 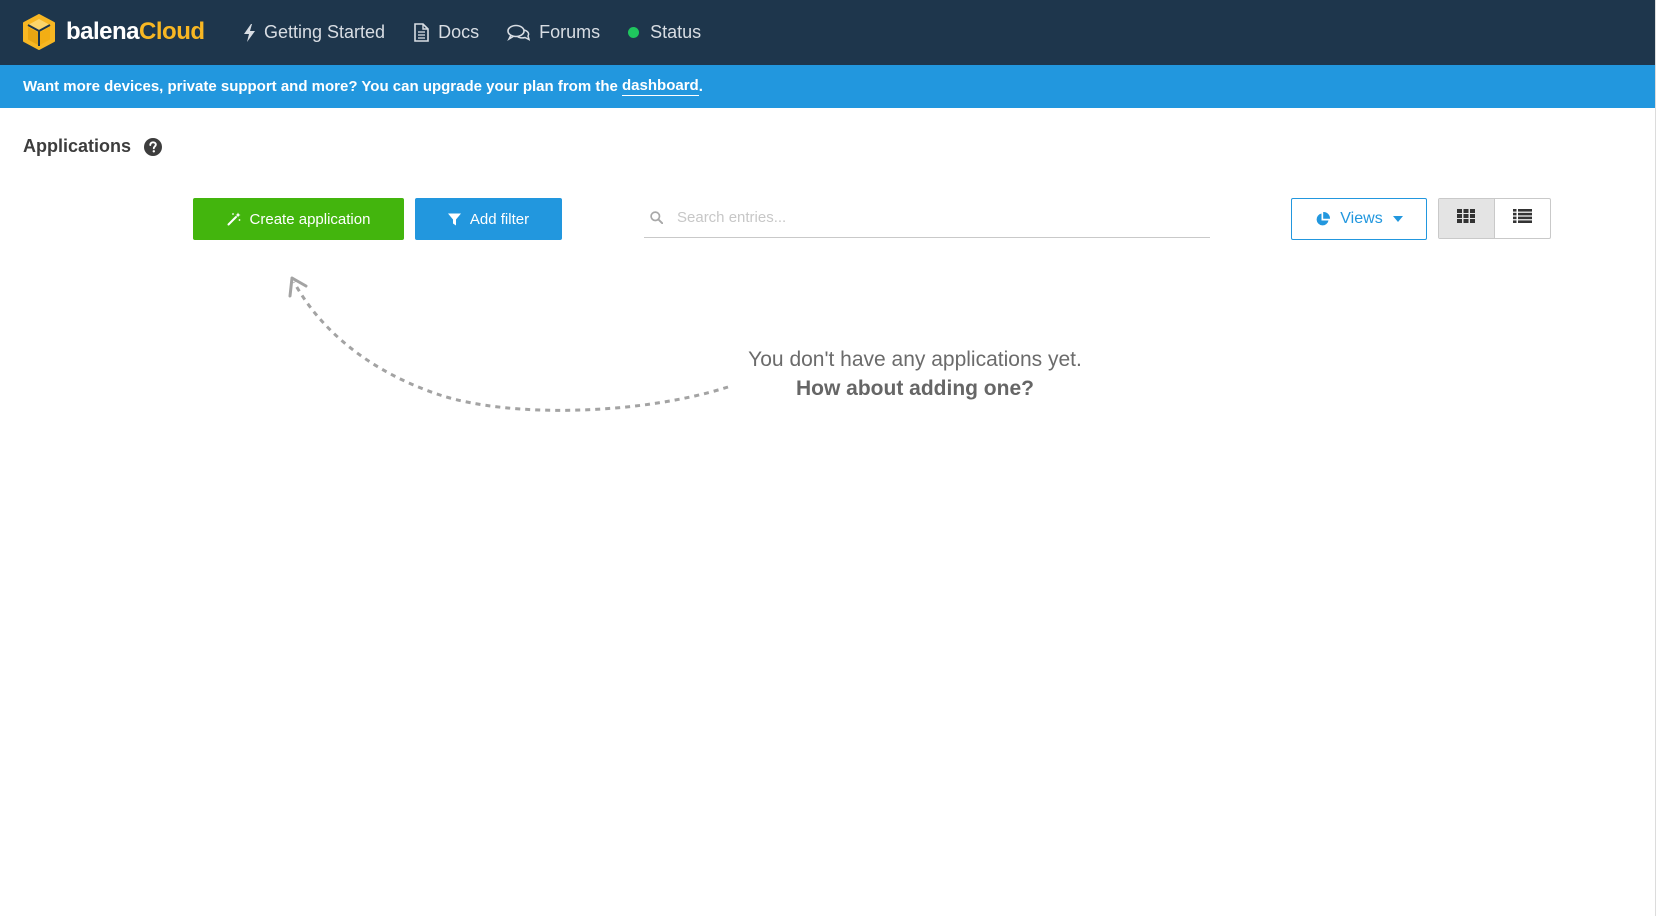 I want to click on list-view-button, so click(x=1523, y=218).